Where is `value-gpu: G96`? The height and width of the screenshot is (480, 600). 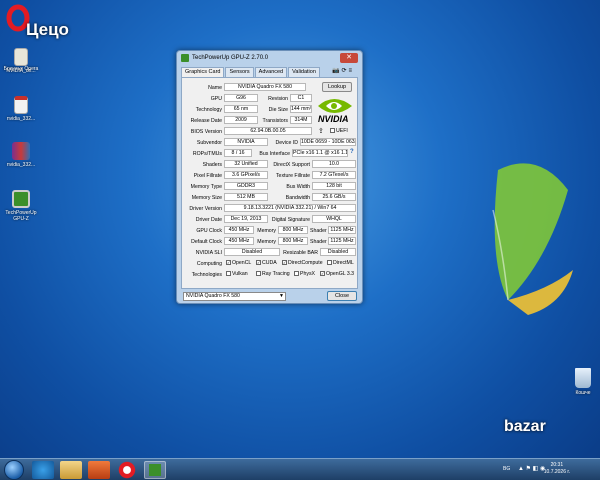
value-gpu: G96 is located at coordinates (241, 98).